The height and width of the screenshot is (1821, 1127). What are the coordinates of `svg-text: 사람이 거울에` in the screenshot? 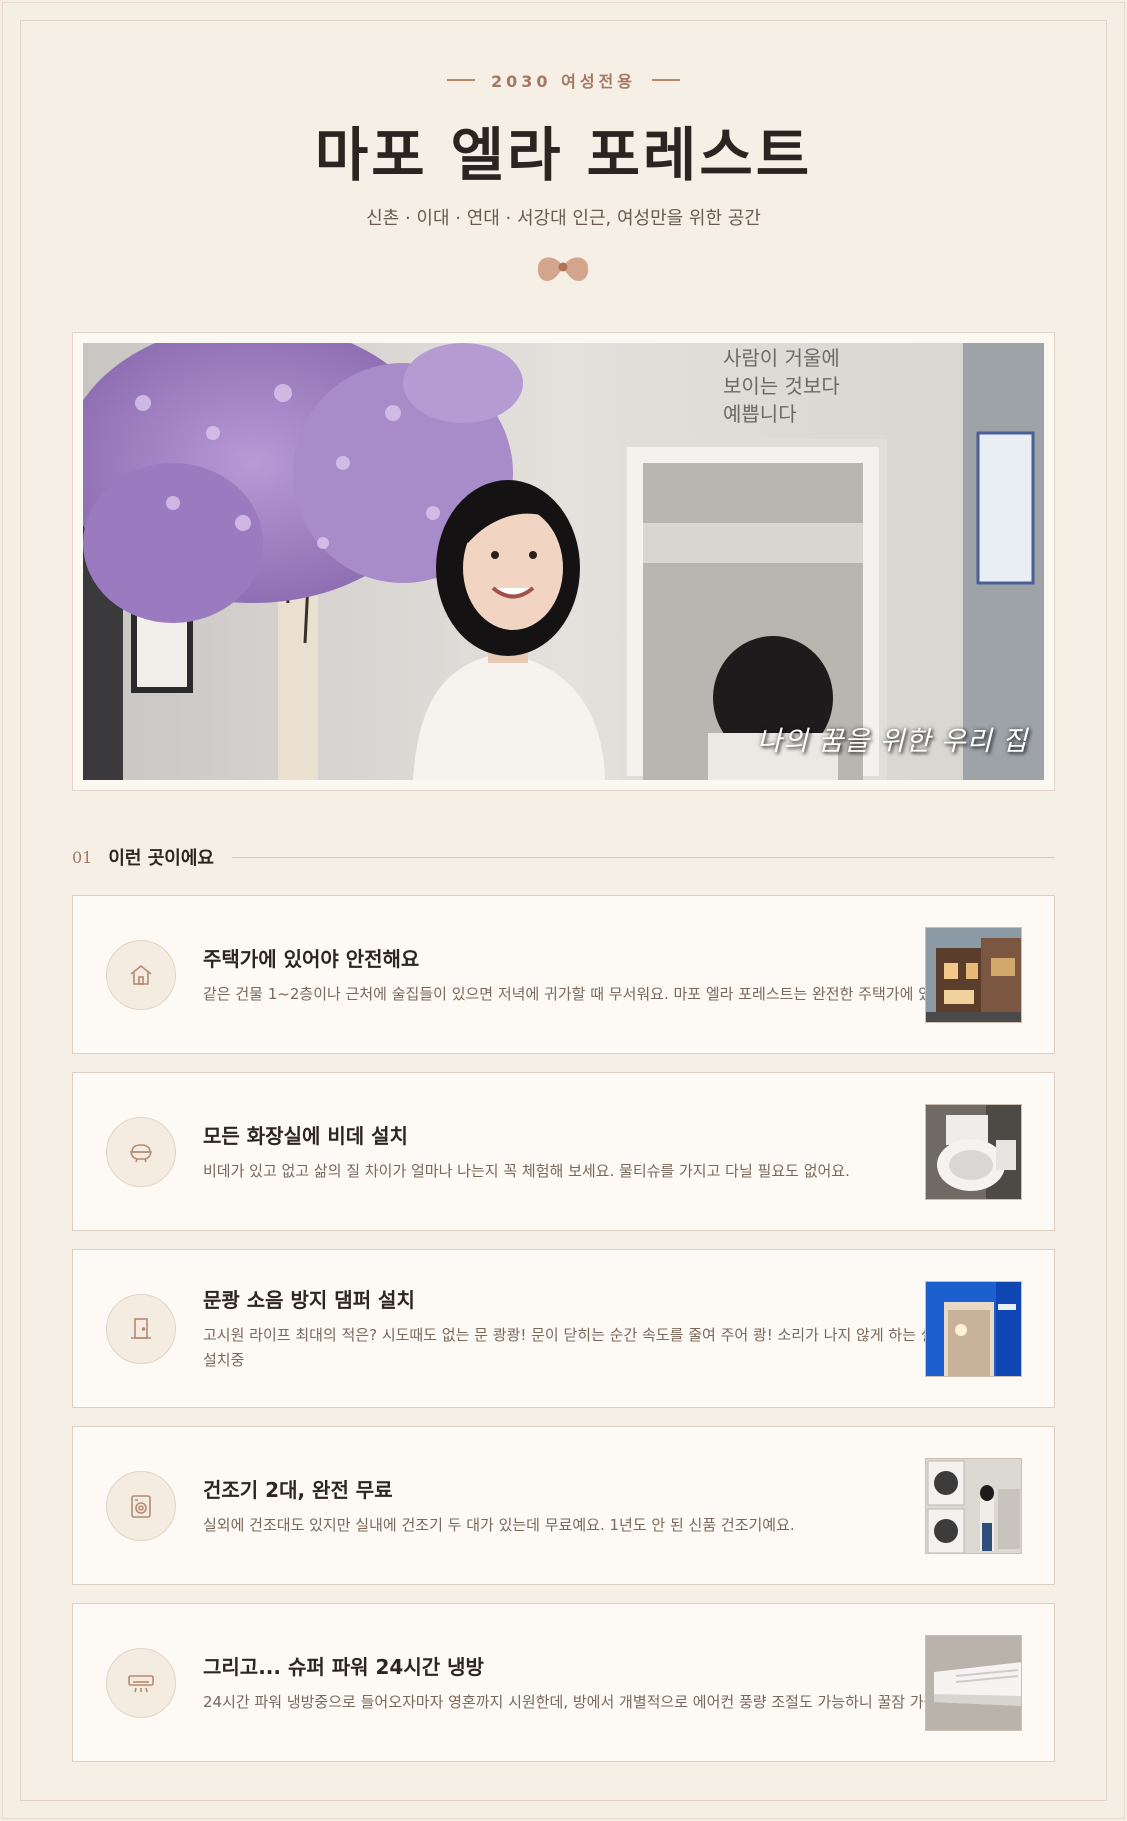 It's located at (781, 358).